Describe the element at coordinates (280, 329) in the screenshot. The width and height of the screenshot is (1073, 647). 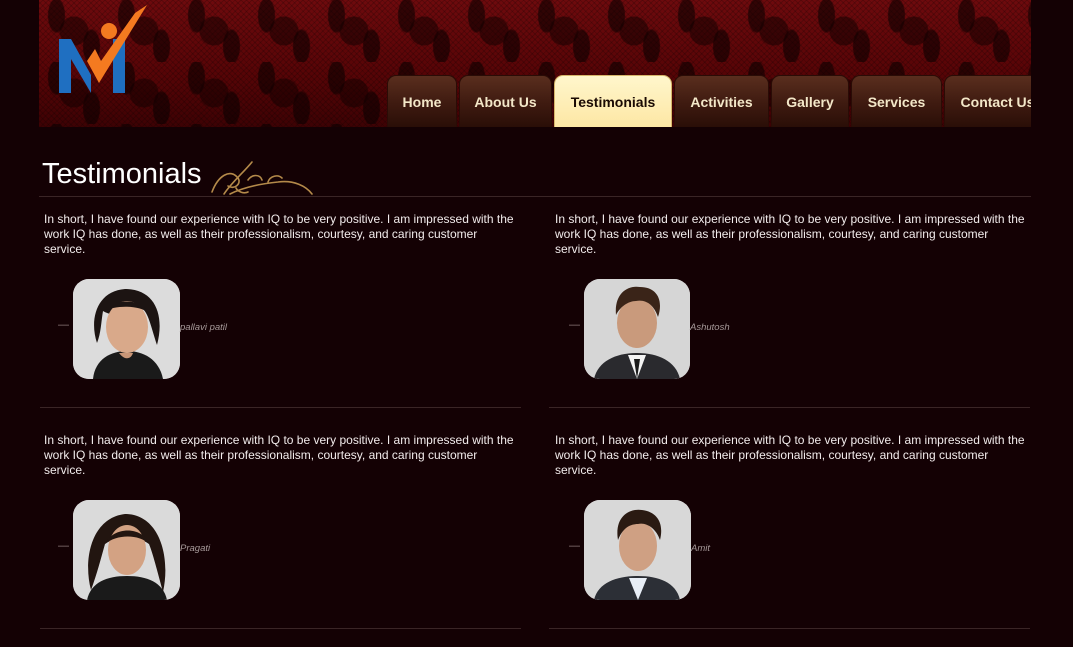
I see `testimonial-author: — pallavi patil` at that location.